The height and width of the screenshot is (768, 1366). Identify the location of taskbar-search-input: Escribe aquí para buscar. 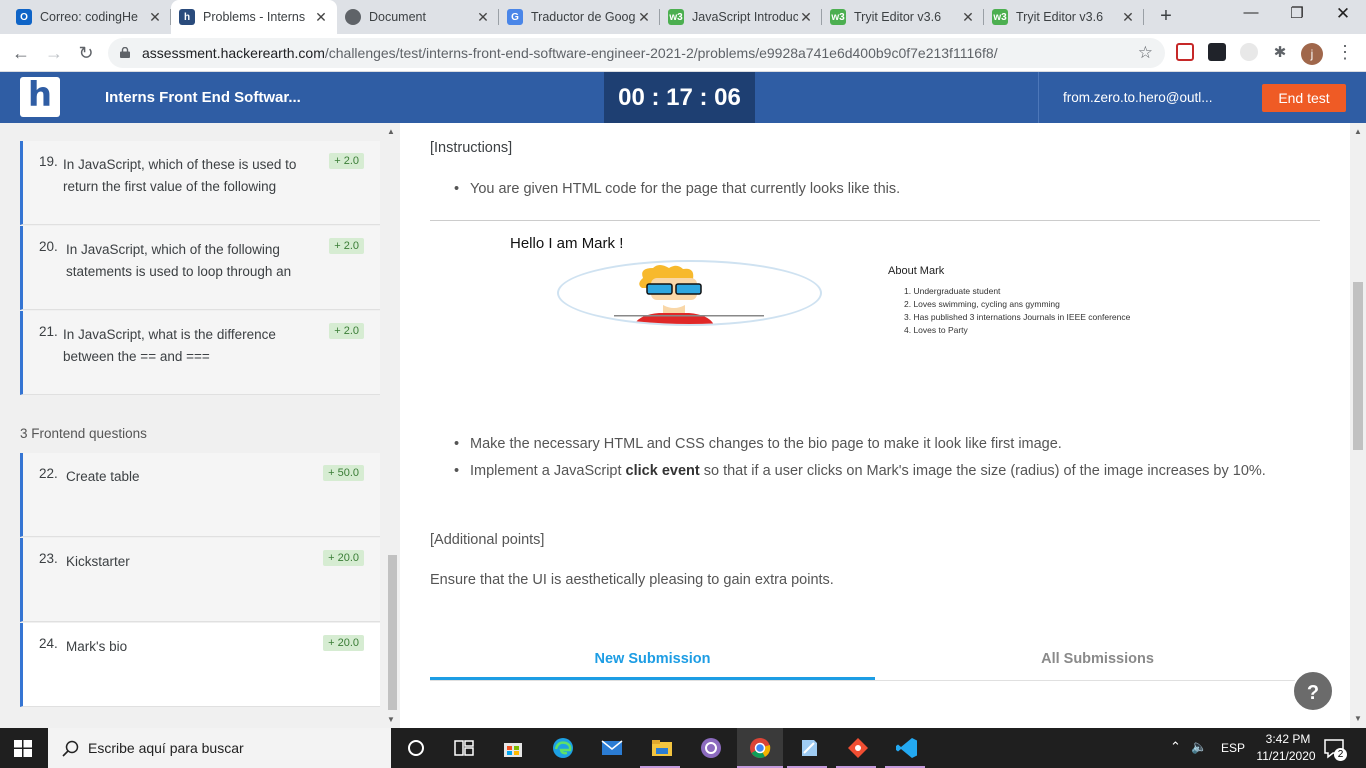
(219, 748).